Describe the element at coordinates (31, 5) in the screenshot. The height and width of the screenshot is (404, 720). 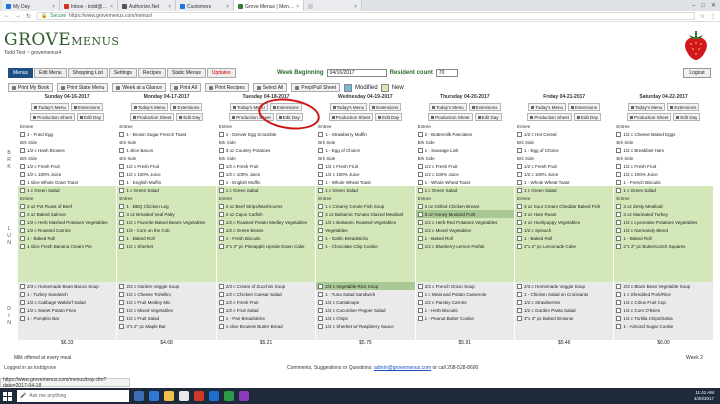
I see `browser-tab: My Day ×` at that location.